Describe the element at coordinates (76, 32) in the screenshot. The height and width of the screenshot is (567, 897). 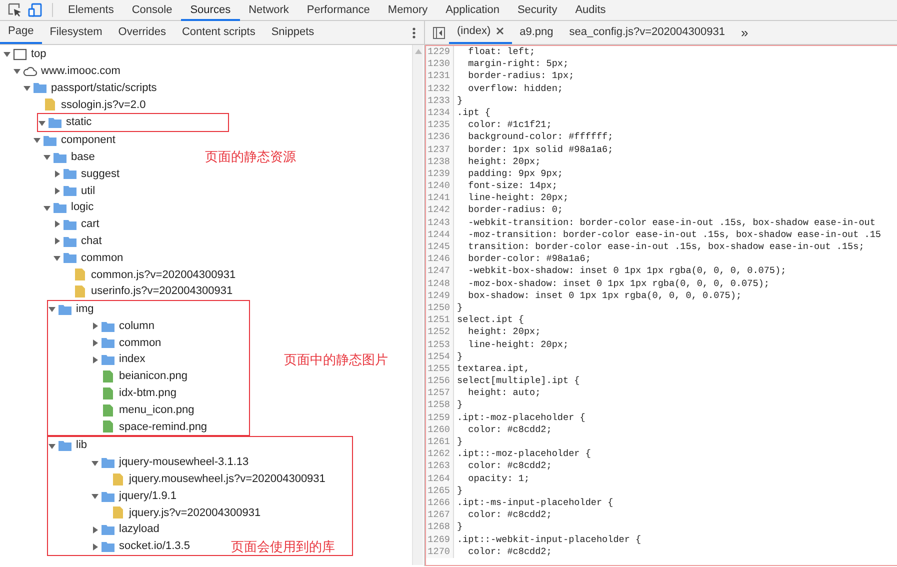
I see `navigator-tab: Filesystem` at that location.